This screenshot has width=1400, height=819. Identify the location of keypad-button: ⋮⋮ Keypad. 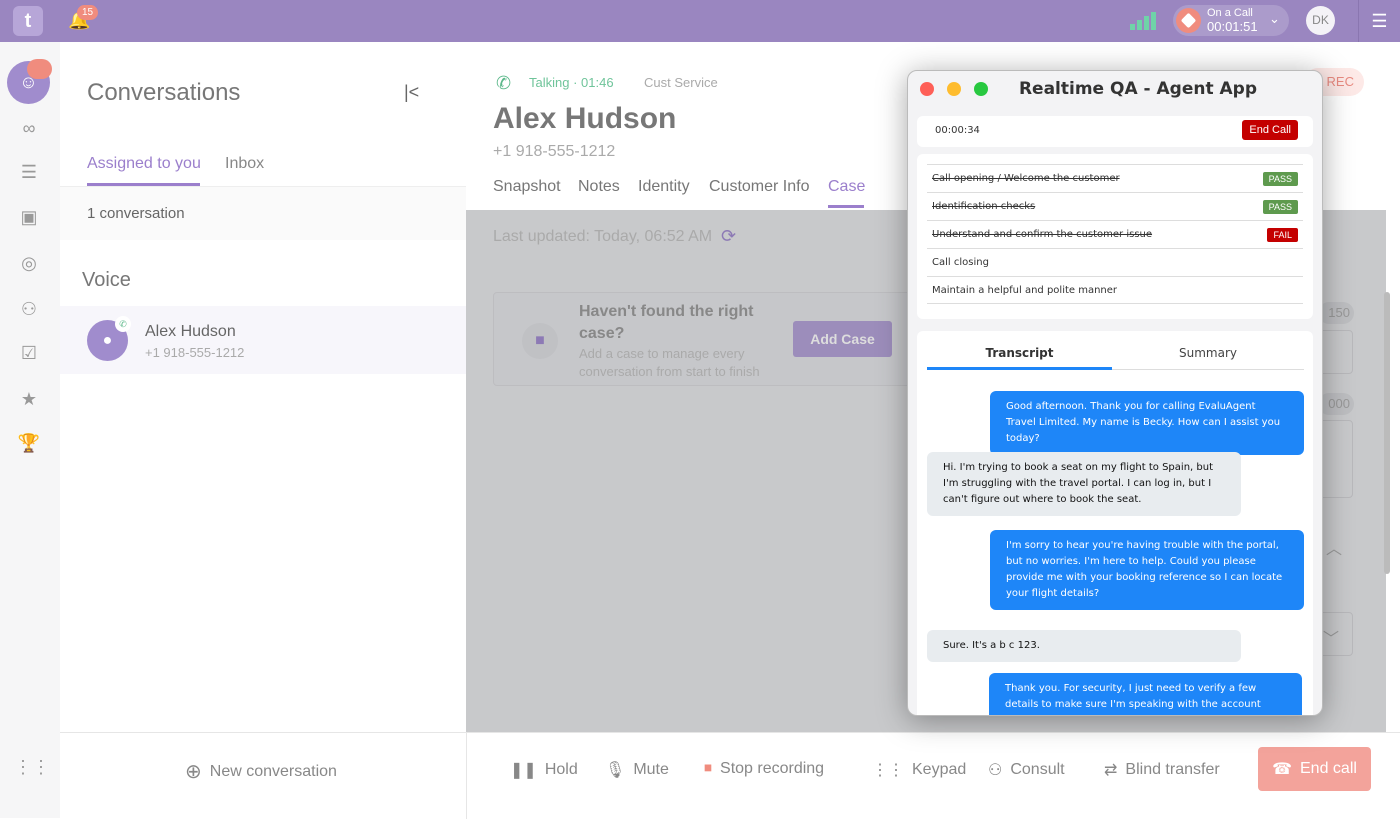
(919, 770).